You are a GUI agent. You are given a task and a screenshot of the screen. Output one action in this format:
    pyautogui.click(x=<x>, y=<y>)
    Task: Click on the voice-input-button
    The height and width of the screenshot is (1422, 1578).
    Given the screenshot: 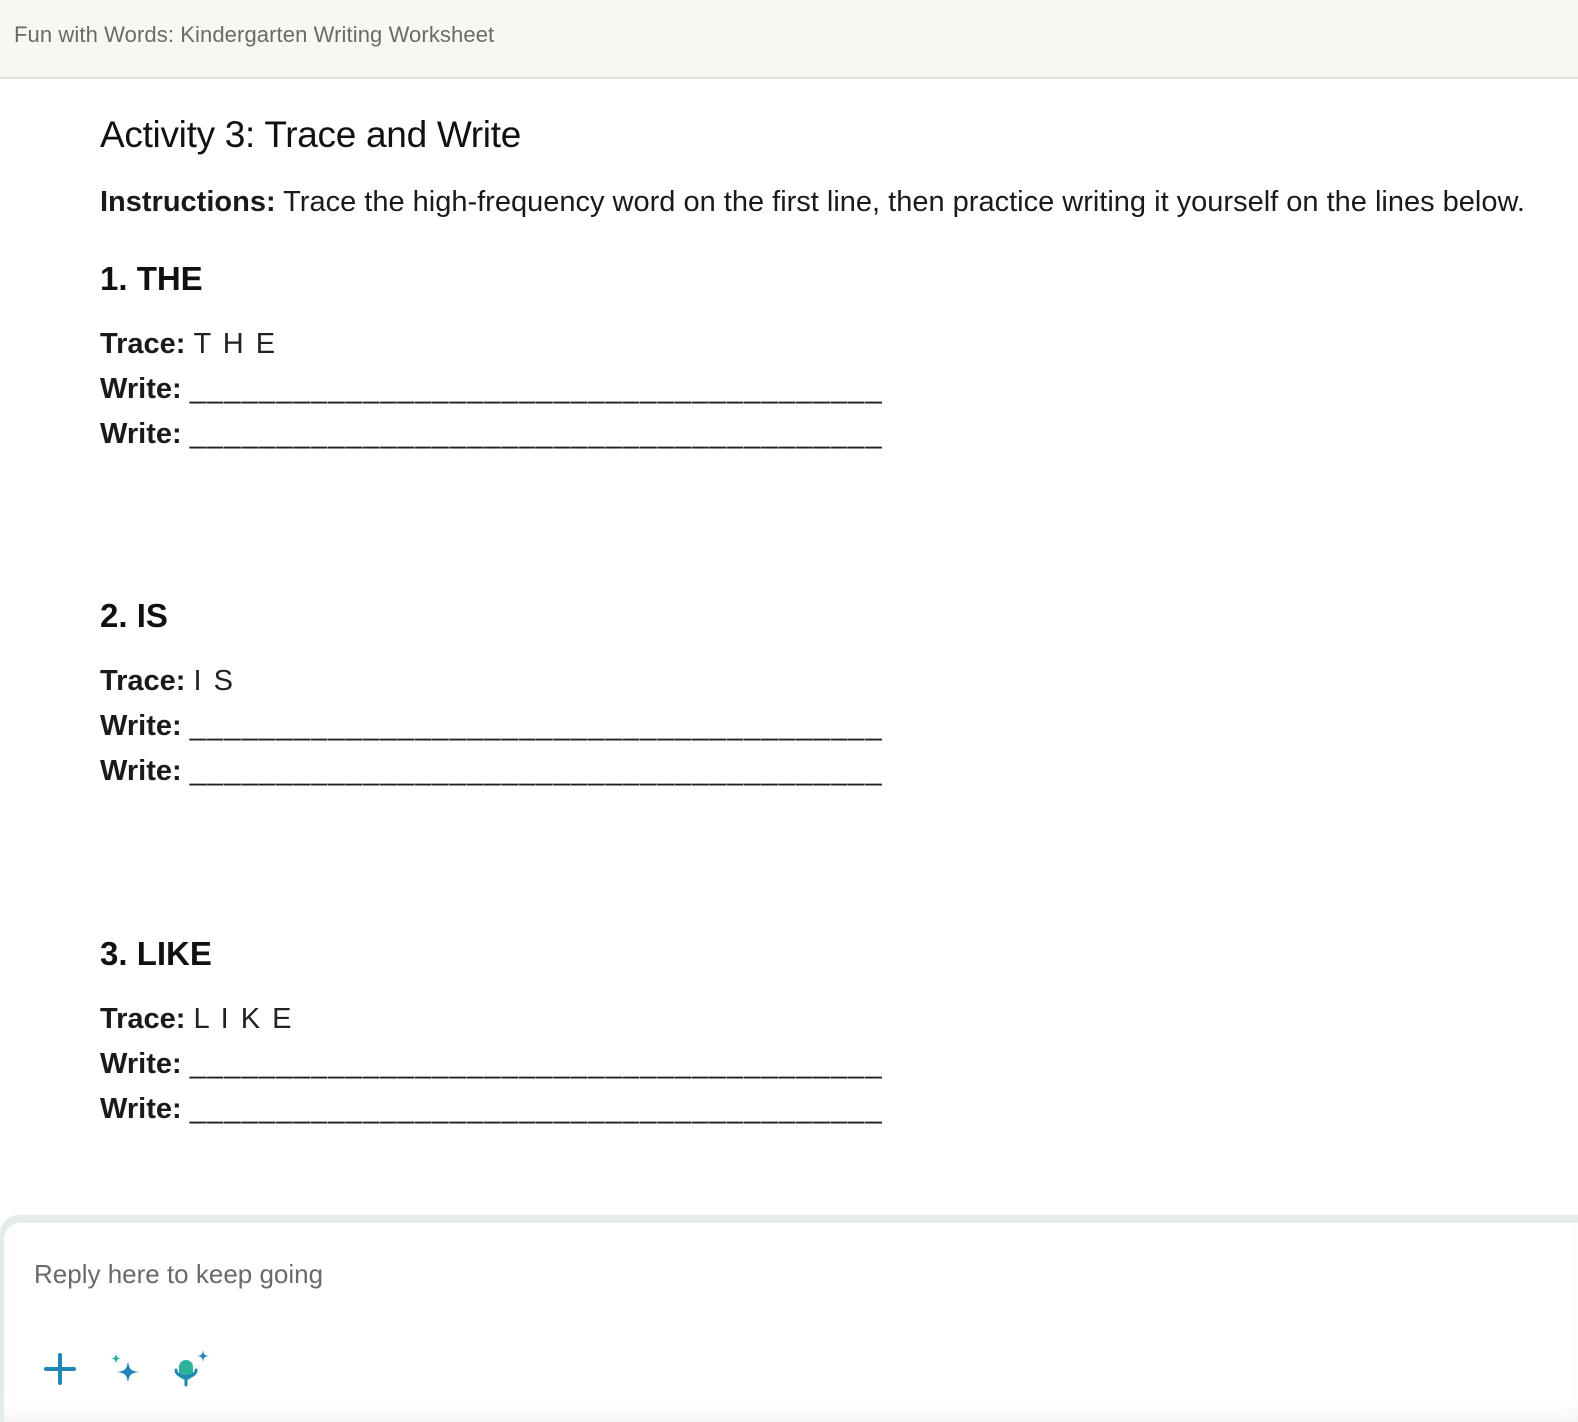 What is the action you would take?
    pyautogui.click(x=192, y=1369)
    